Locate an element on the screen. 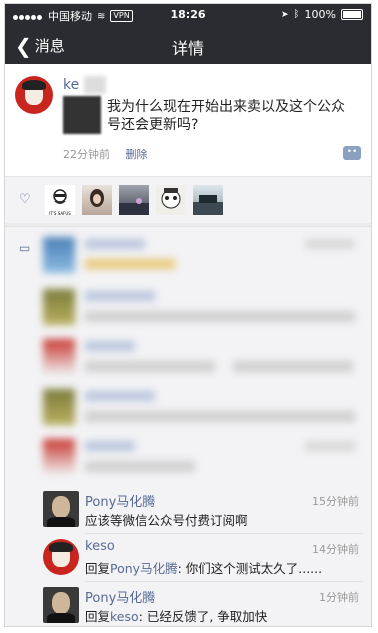 The image size is (378, 633). comment-item: Pony马化腾 回复keso: 已经反馈了, 争取加快 1分钟前 is located at coordinates (203, 605).